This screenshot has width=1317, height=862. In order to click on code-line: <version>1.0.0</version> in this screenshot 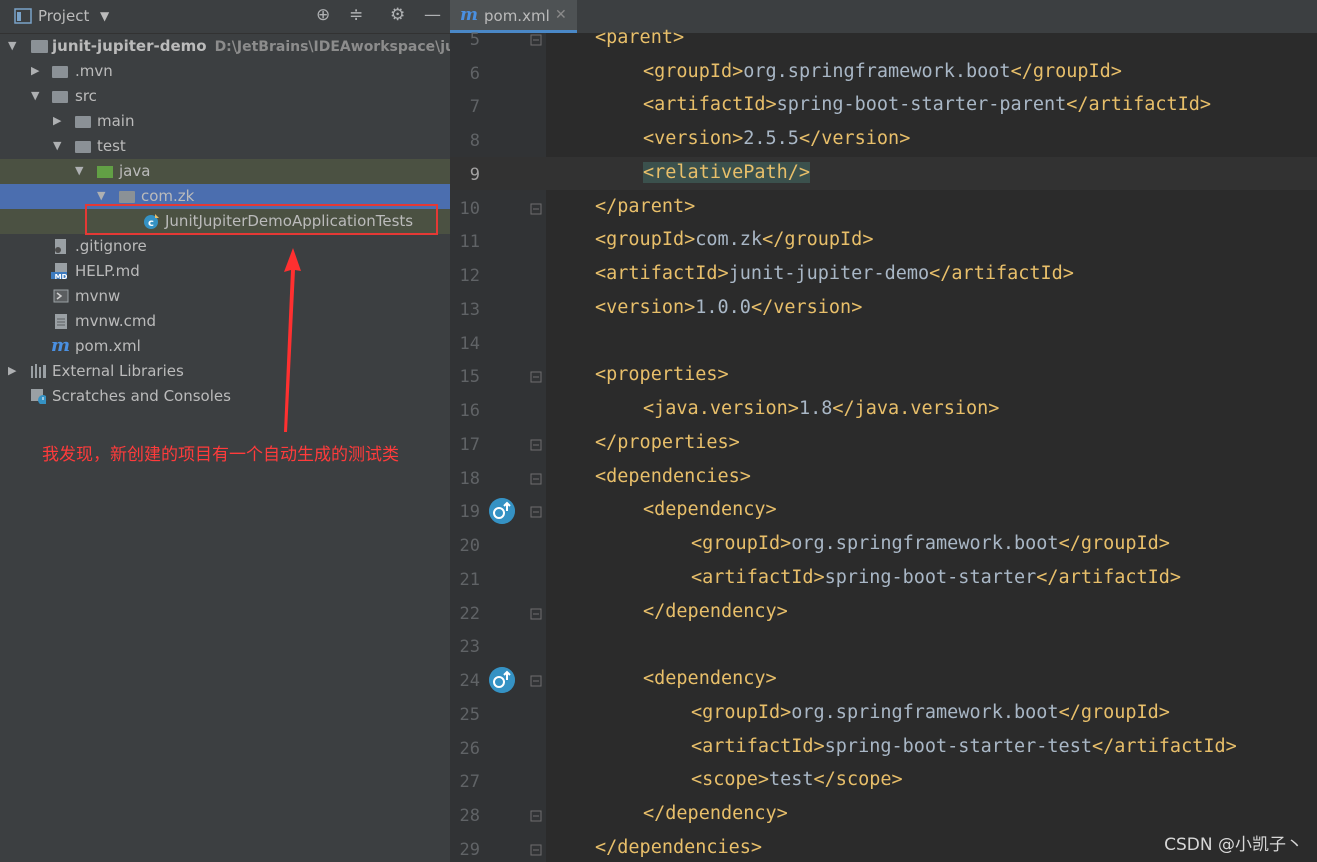, I will do `click(729, 307)`.